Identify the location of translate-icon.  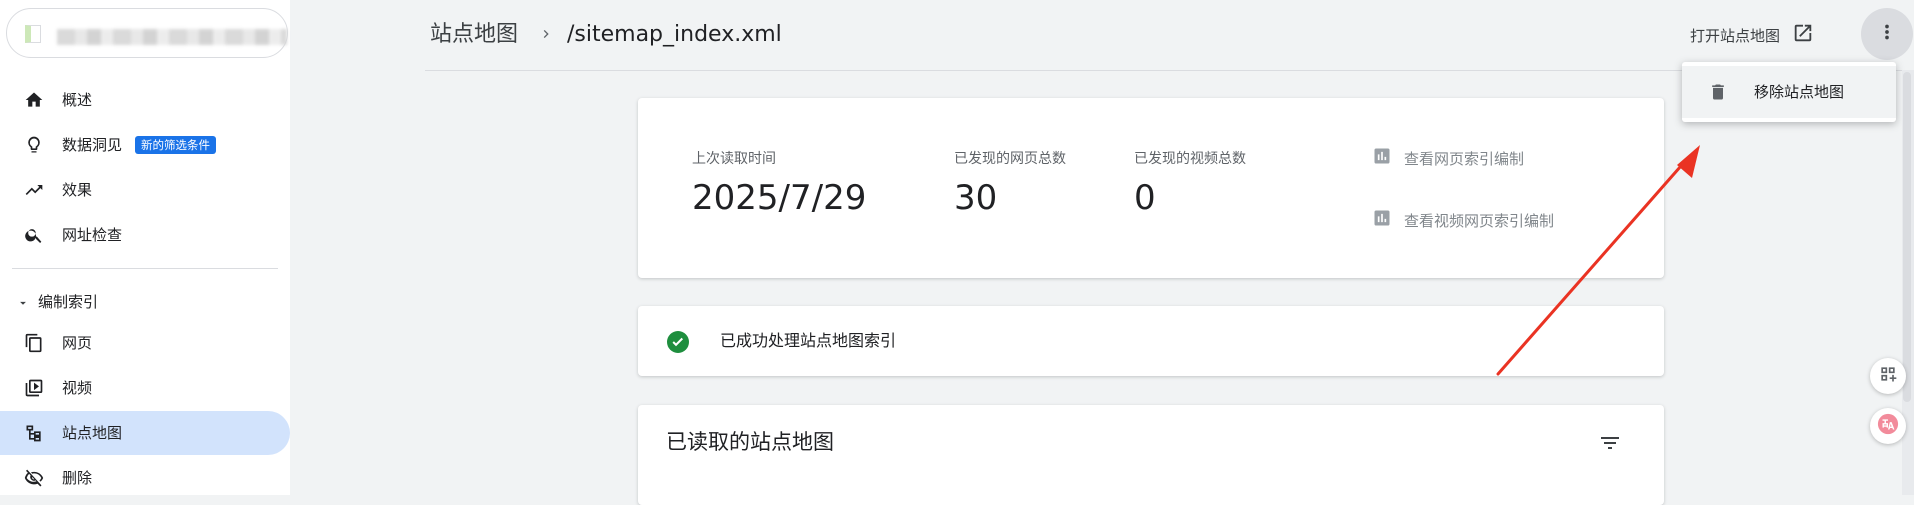
(1888, 426).